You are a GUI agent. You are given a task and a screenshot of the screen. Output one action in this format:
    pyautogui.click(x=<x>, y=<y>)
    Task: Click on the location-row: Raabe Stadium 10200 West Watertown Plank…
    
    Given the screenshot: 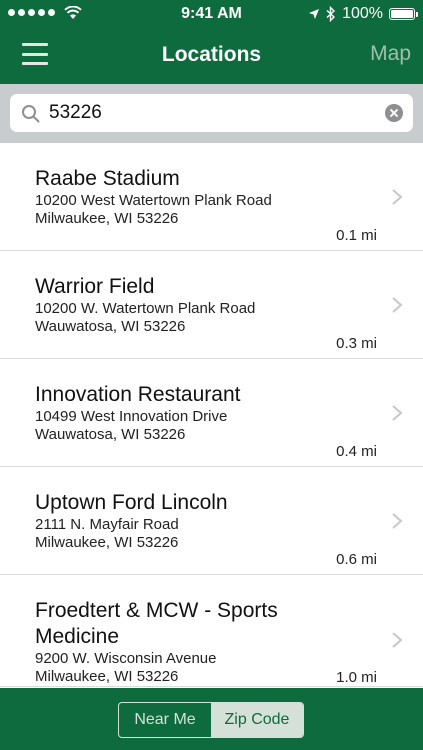 What is the action you would take?
    pyautogui.click(x=211, y=197)
    